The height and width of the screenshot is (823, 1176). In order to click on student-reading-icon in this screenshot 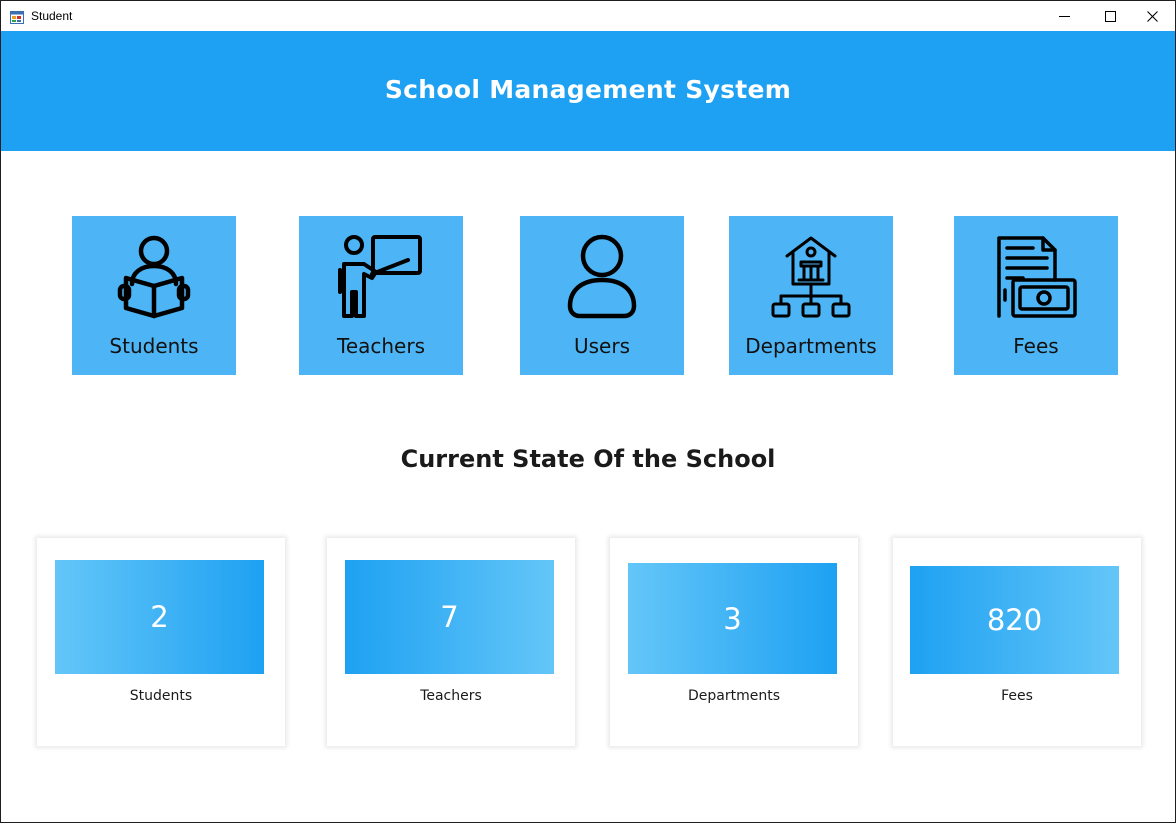, I will do `click(154, 277)`.